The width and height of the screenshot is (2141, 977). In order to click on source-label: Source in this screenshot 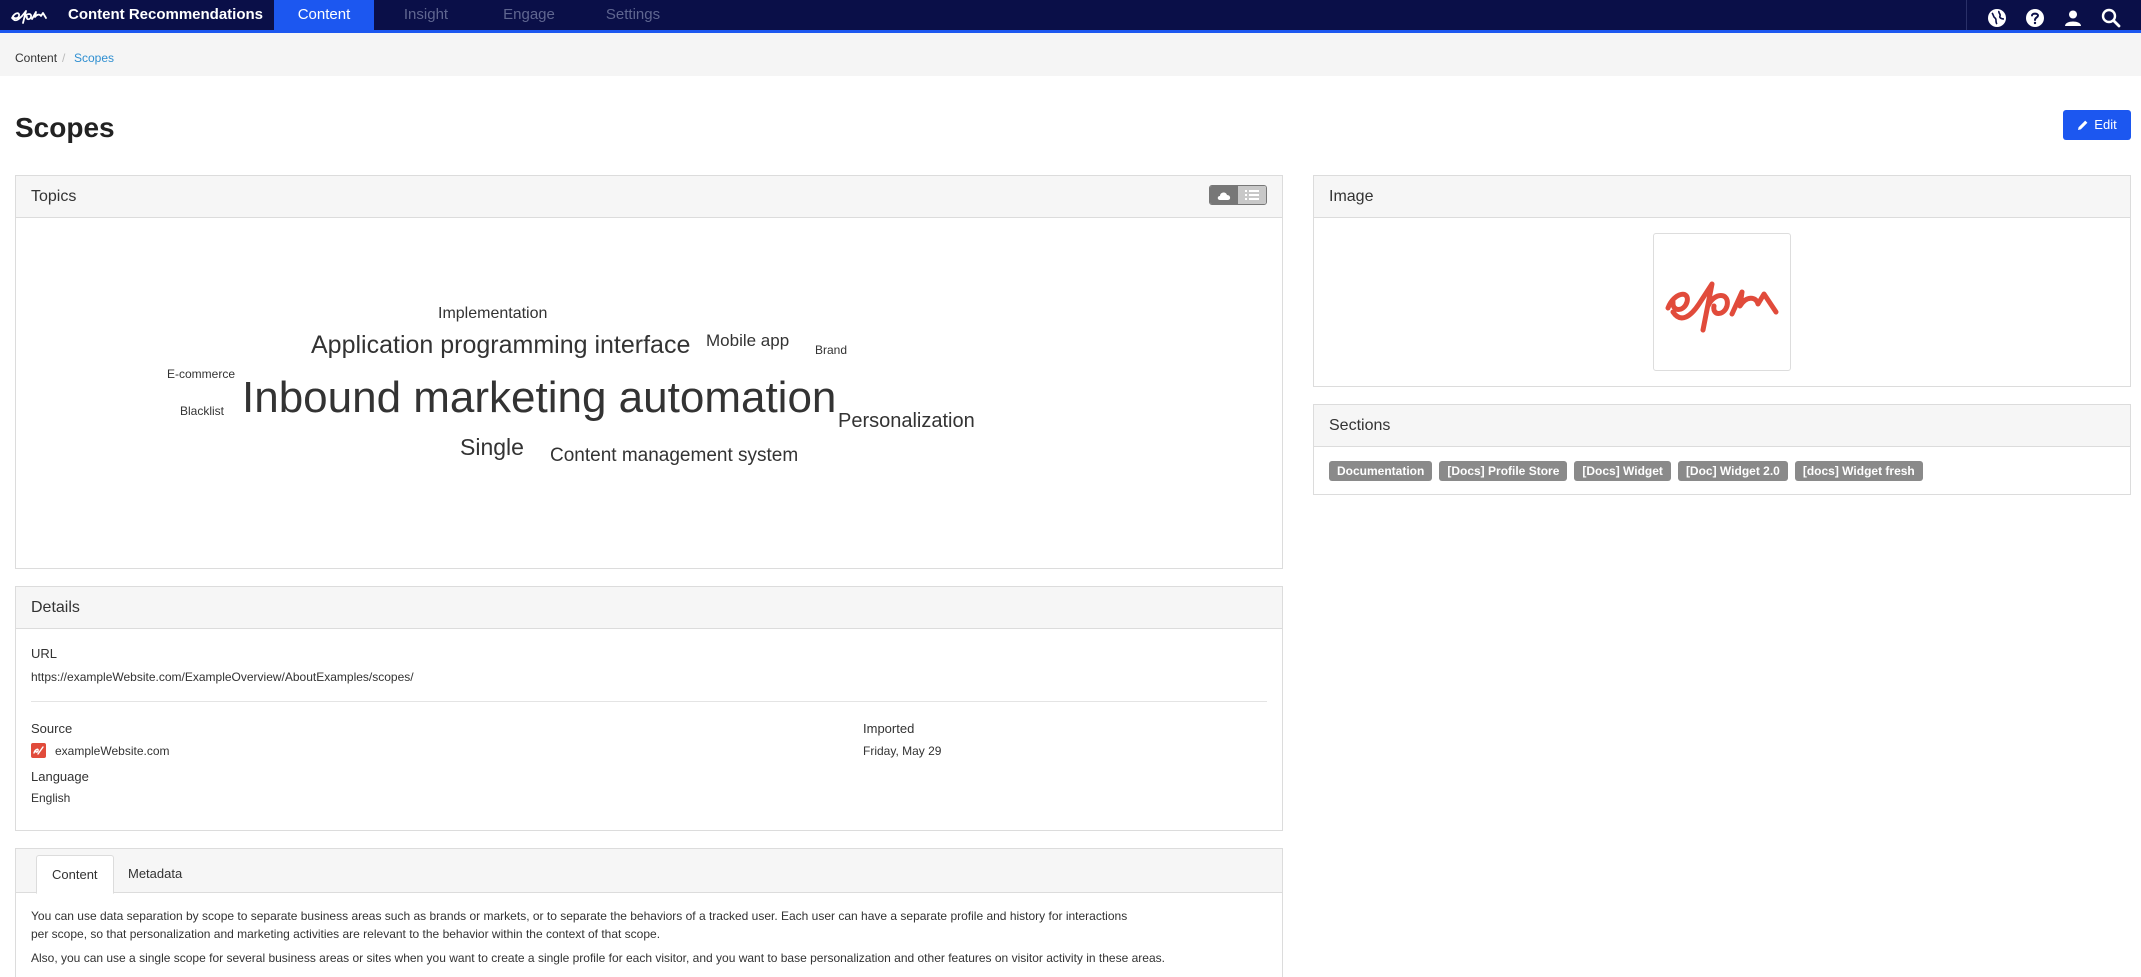, I will do `click(52, 728)`.